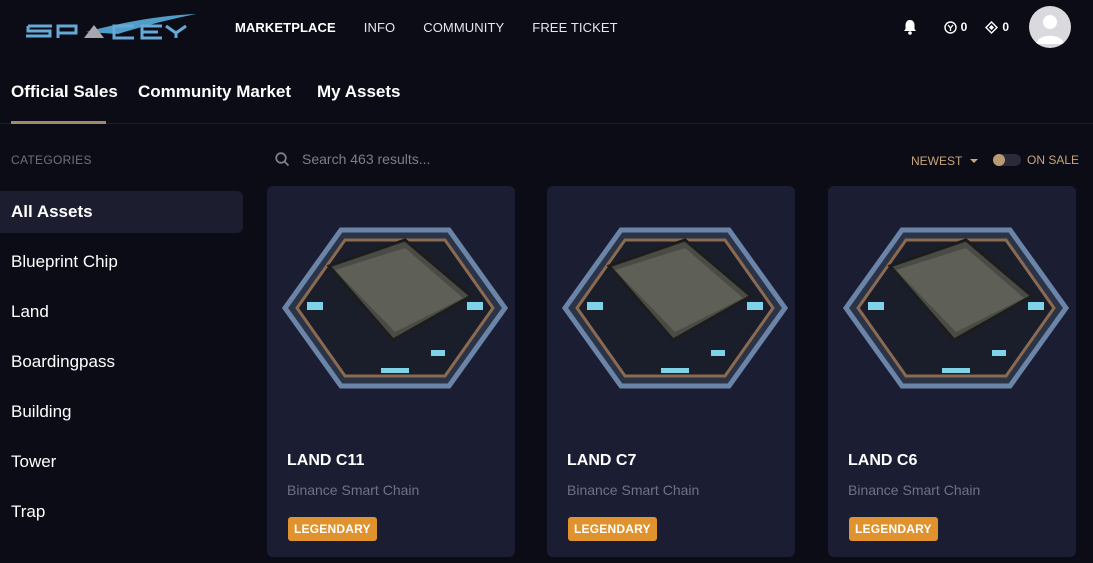  I want to click on sort-label: NEWEST, so click(937, 161).